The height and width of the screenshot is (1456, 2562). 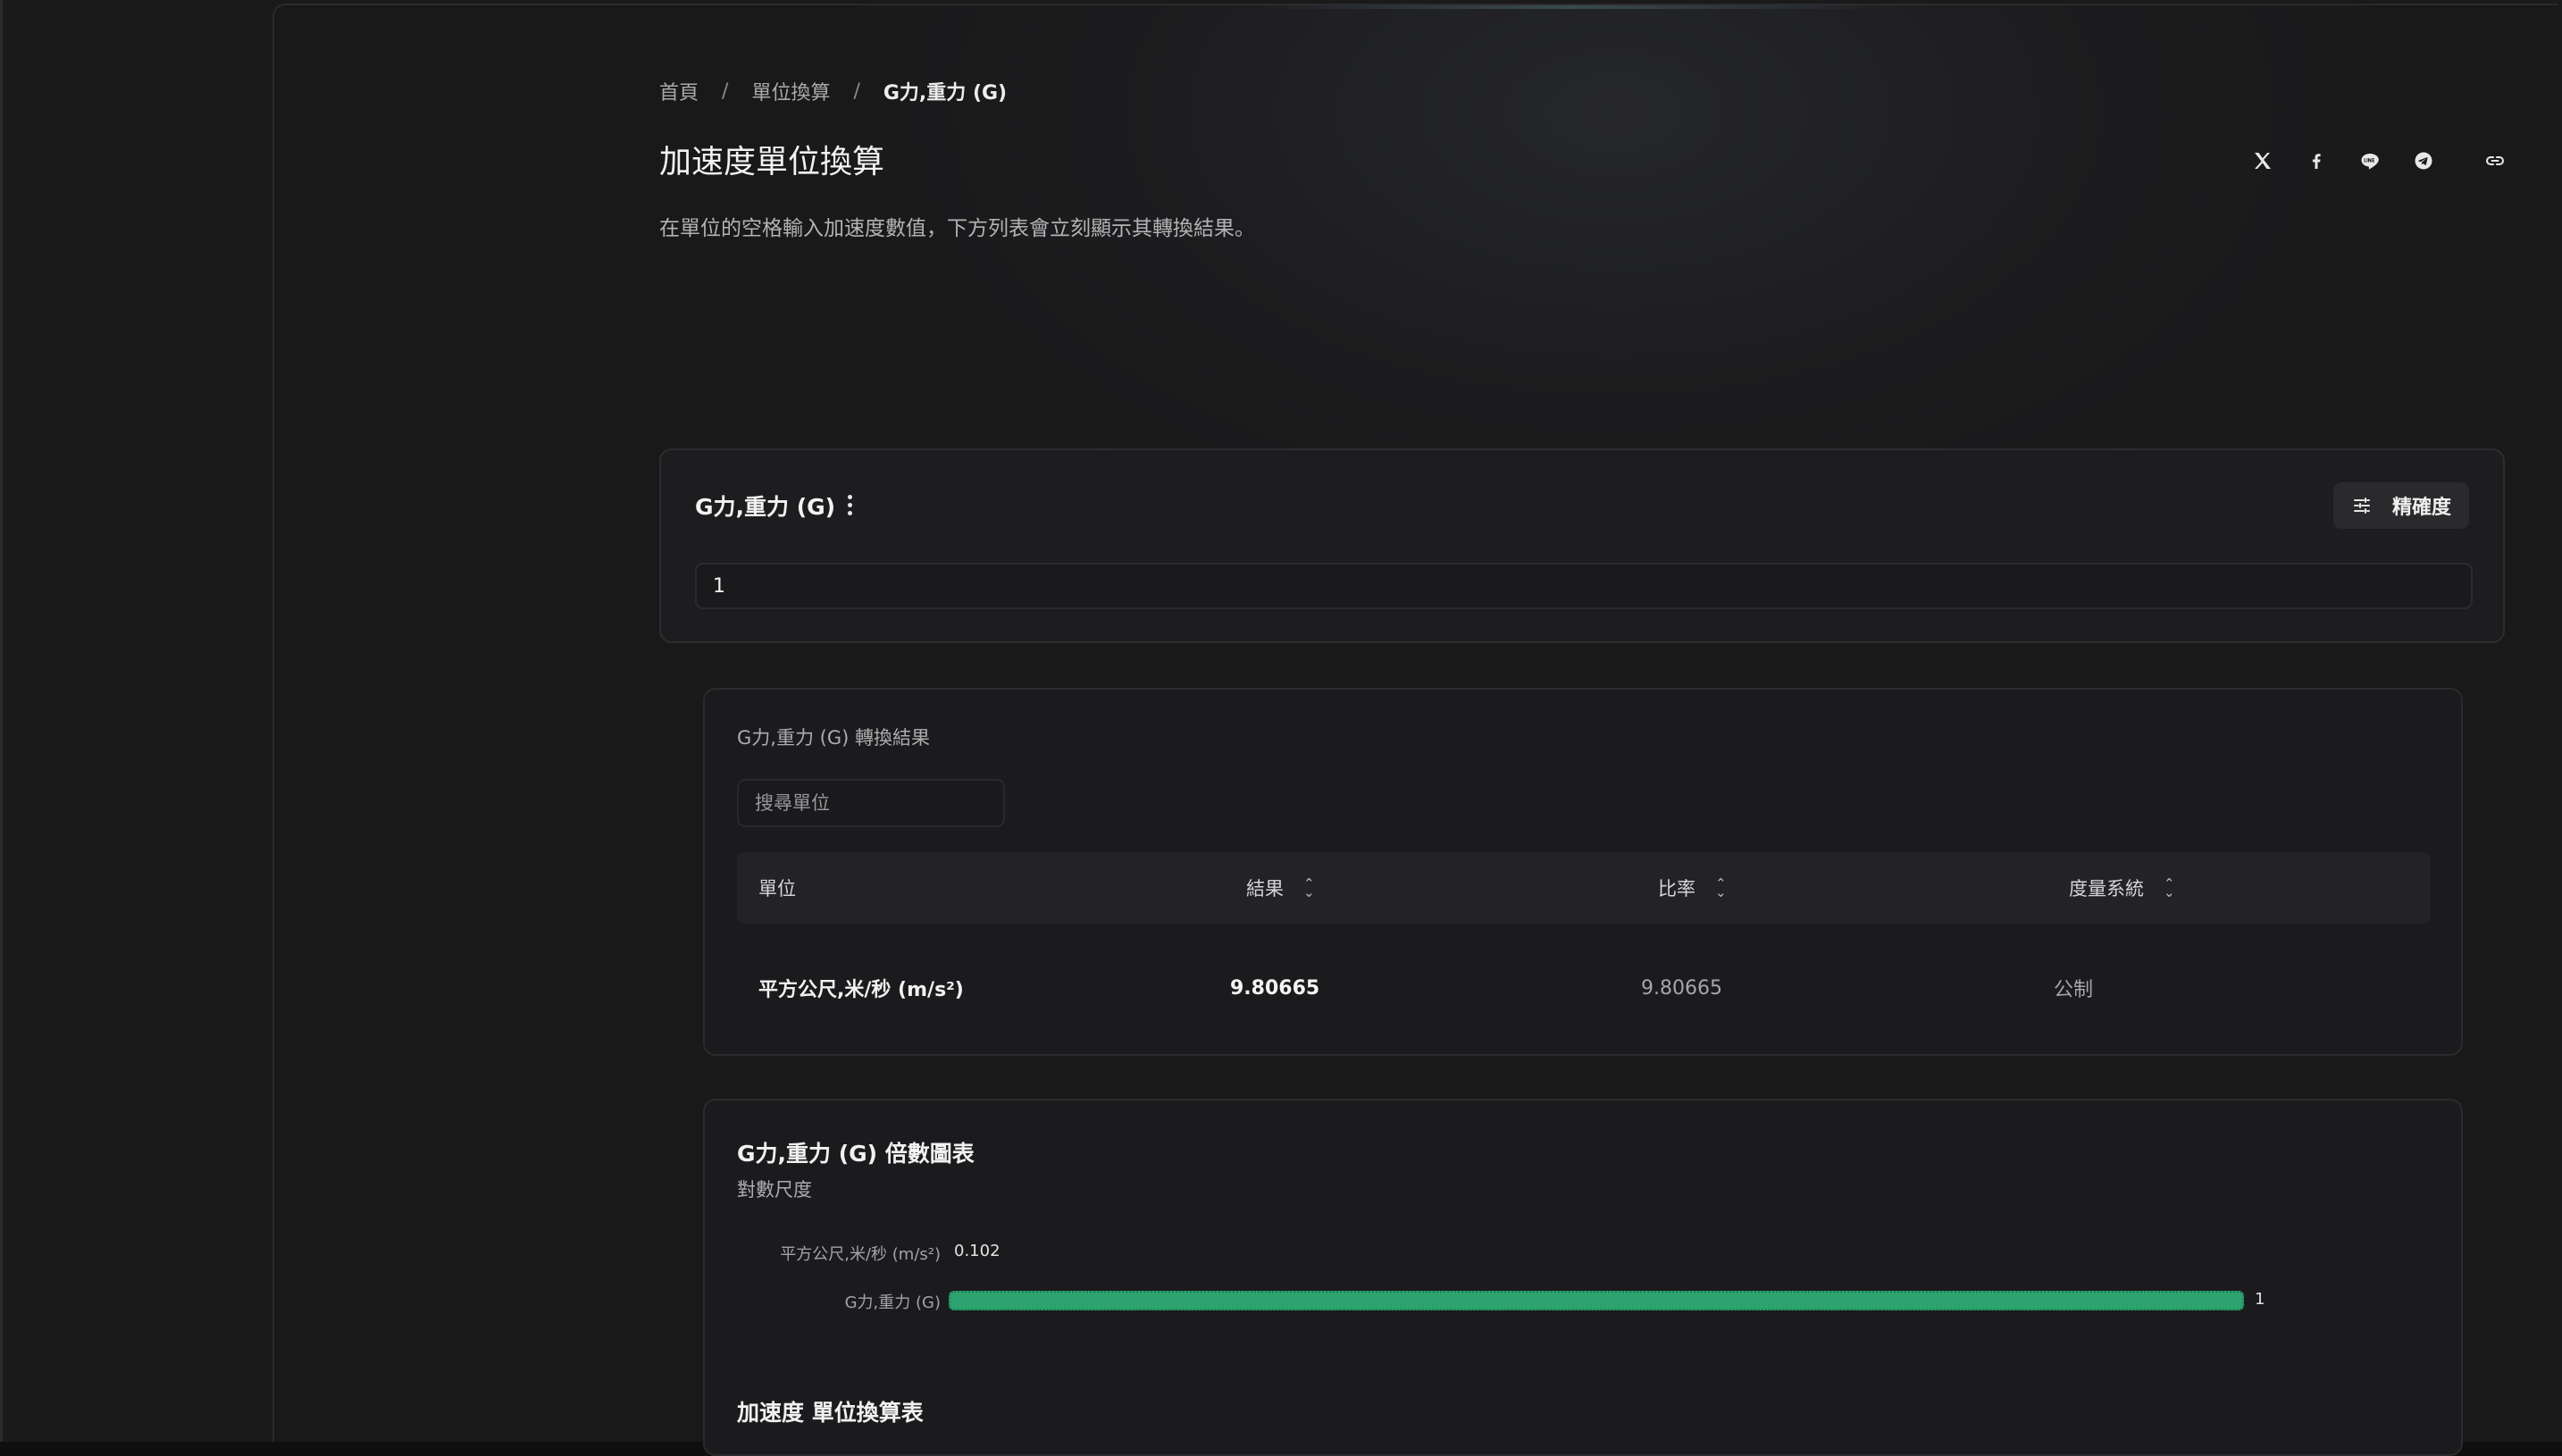 What do you see at coordinates (830, 1413) in the screenshot?
I see `conversion-table-title: 加速度 單位換算表` at bounding box center [830, 1413].